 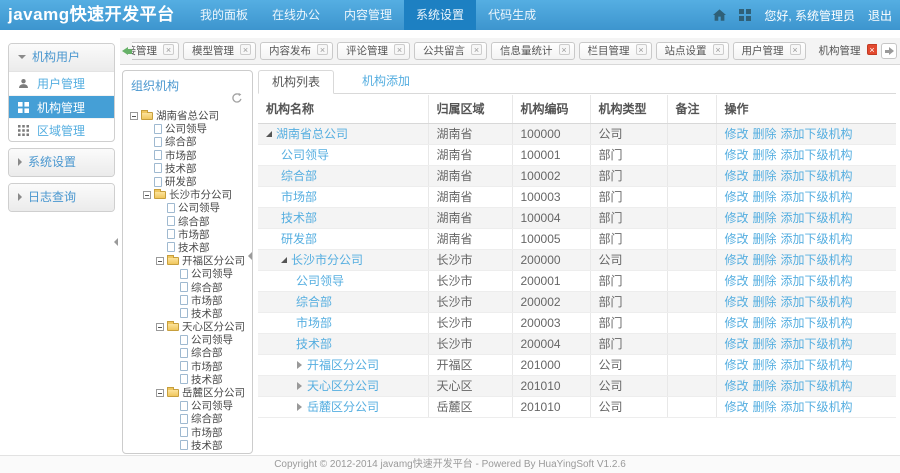 I want to click on env-tab-content-publish: 内容发布 ×, so click(x=296, y=51).